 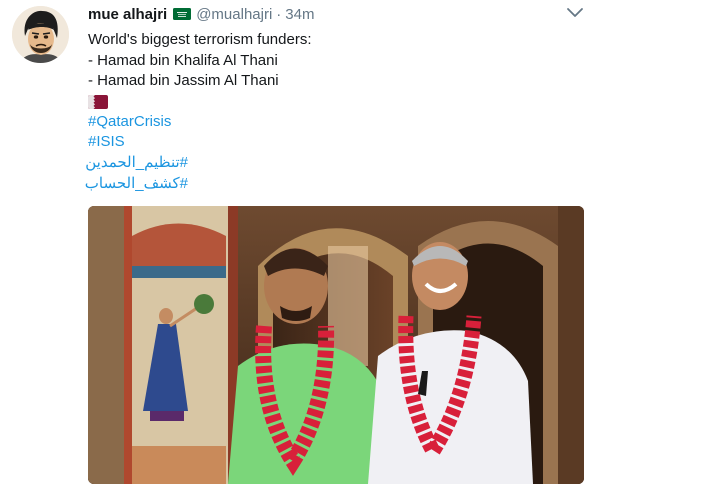 I want to click on hashtag-link: #كشف_الحساب, so click(x=136, y=184).